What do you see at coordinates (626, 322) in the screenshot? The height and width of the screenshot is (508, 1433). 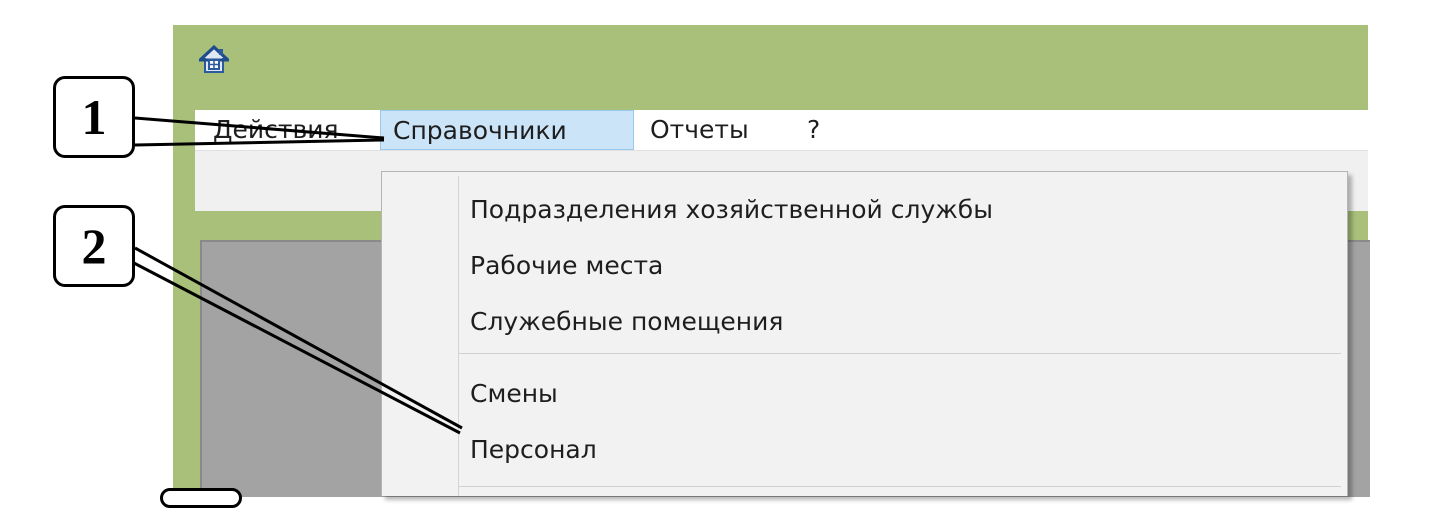 I see `menu-item-rooms: Служебные помещения` at bounding box center [626, 322].